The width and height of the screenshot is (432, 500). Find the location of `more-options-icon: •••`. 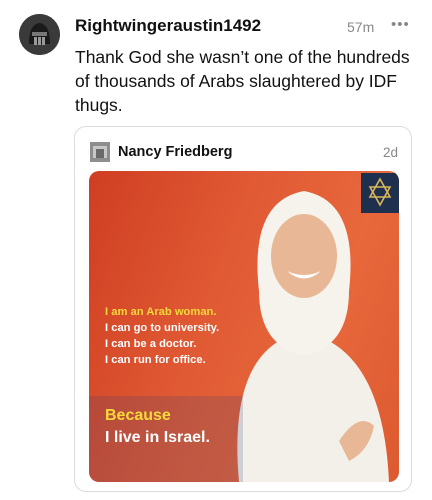

more-options-icon: ••• is located at coordinates (400, 24).